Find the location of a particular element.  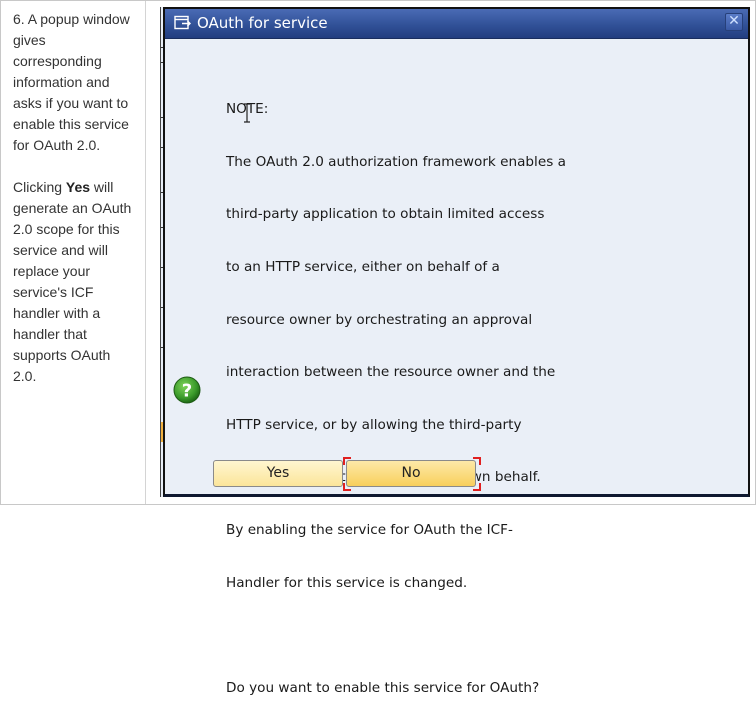

message-line: NOTE: is located at coordinates (247, 109).